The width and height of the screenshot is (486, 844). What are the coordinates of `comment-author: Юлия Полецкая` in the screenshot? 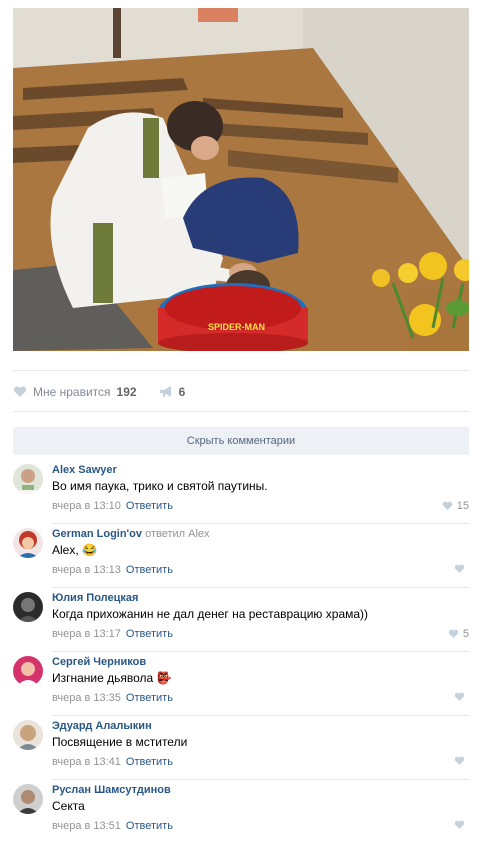 It's located at (95, 598).